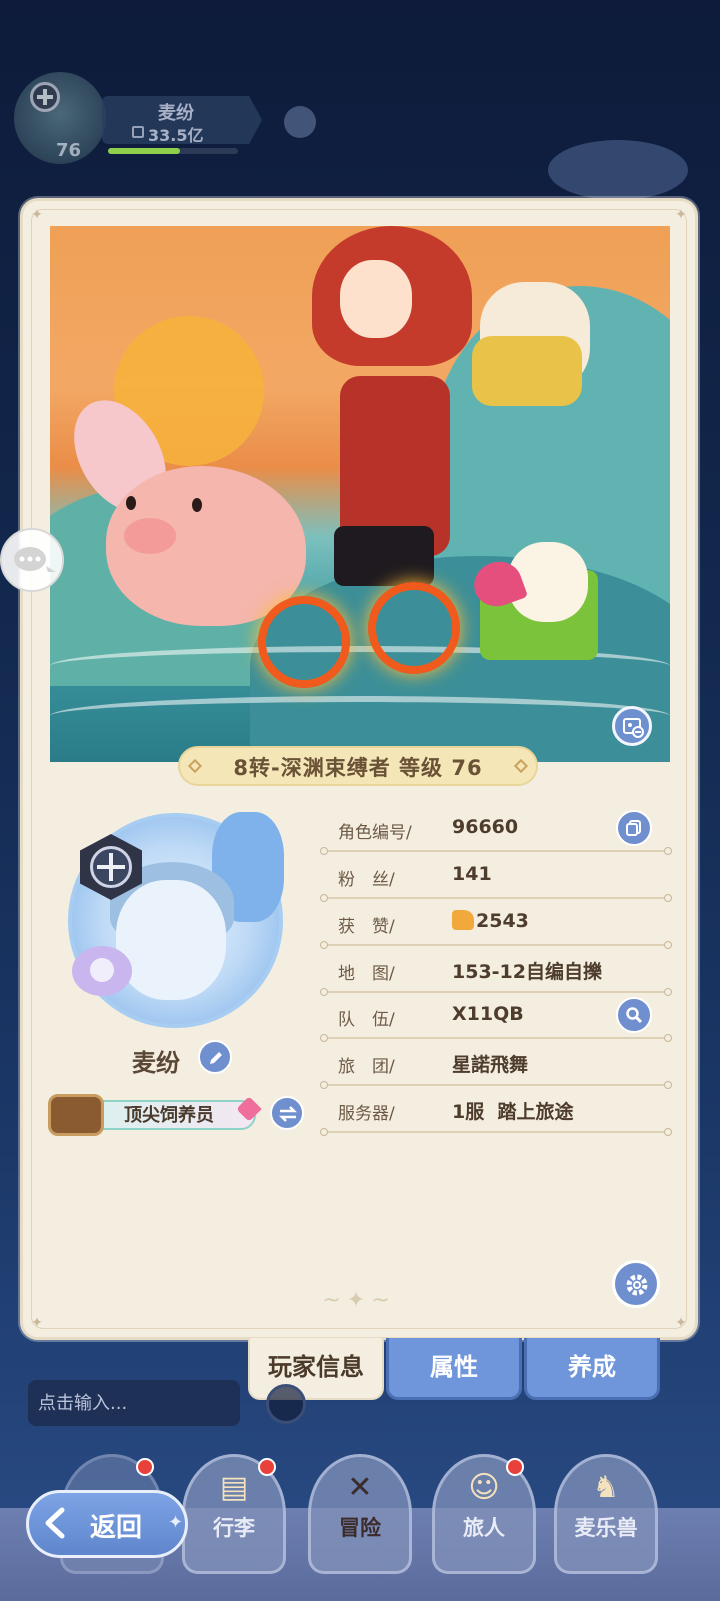 The height and width of the screenshot is (1601, 720). I want to click on info-value-likes: 2543, so click(490, 921).